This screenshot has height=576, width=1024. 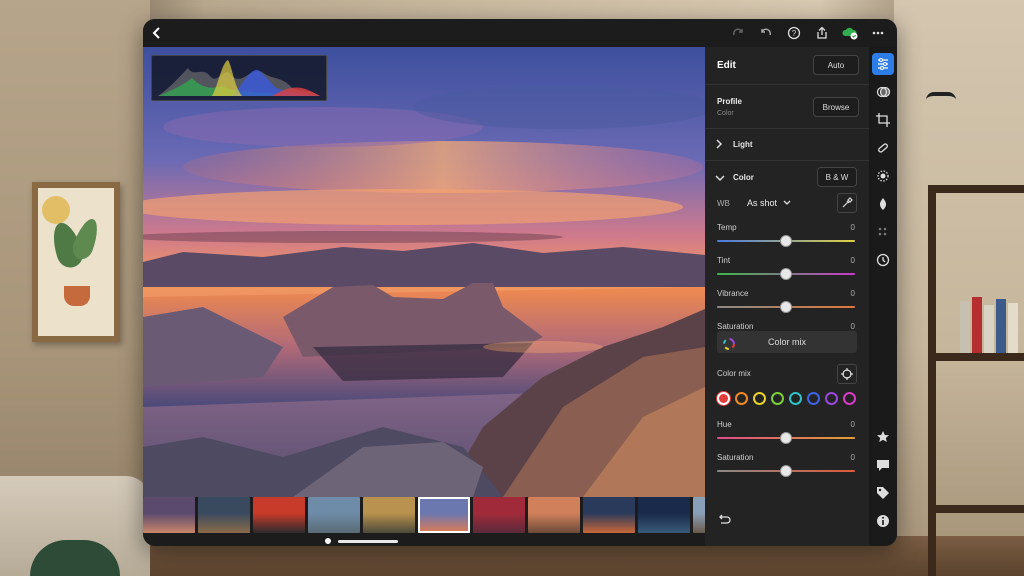 I want to click on reset-icon, so click(x=724, y=521).